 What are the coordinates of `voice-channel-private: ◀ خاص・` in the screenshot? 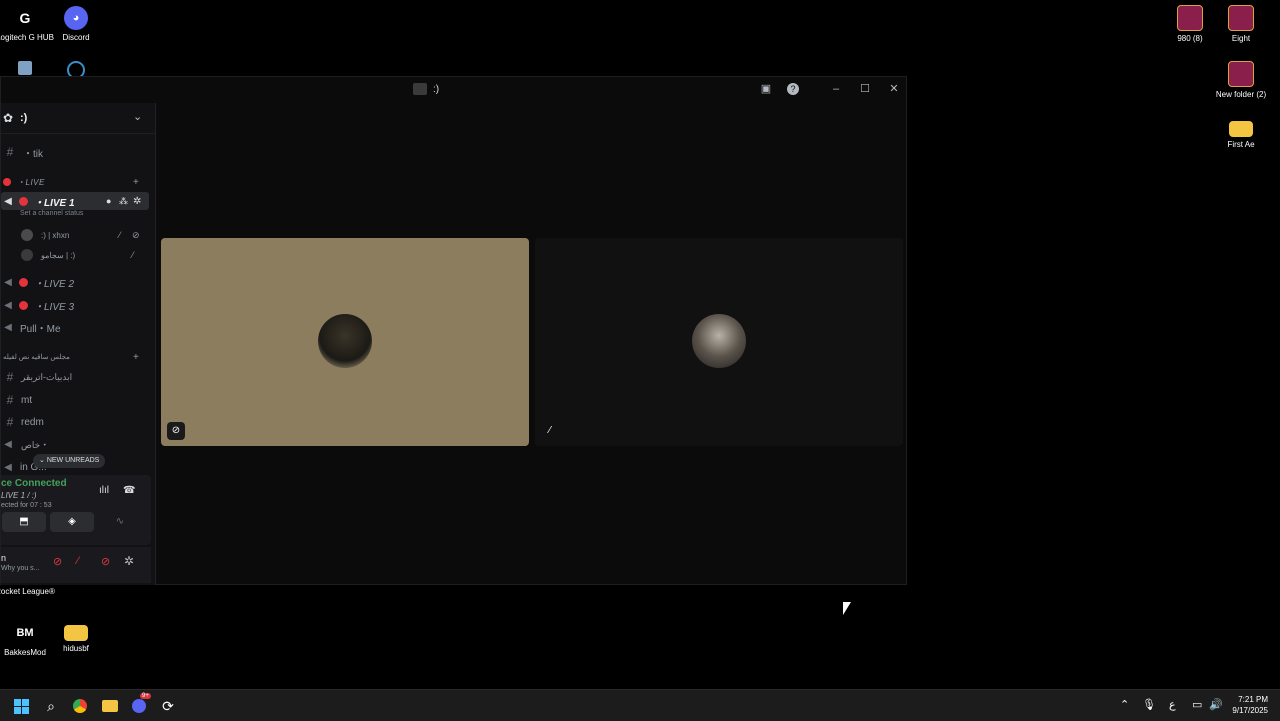 It's located at (25, 444).